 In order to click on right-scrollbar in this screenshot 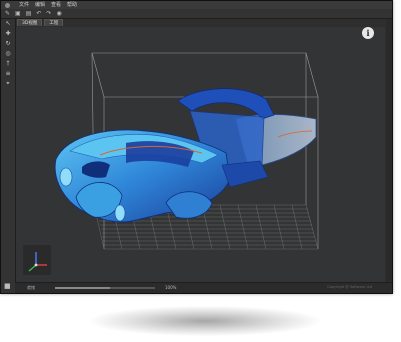, I will do `click(389, 151)`.